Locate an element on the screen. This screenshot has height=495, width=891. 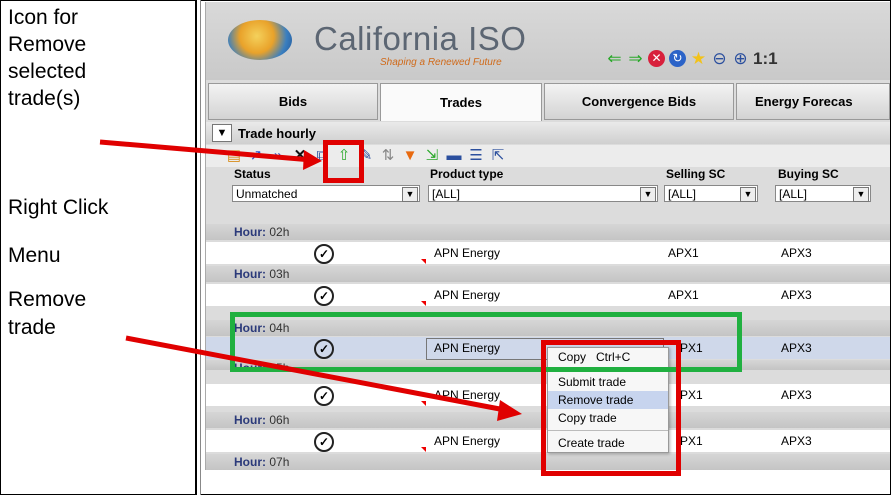
column-header-status: Status is located at coordinates (252, 174).